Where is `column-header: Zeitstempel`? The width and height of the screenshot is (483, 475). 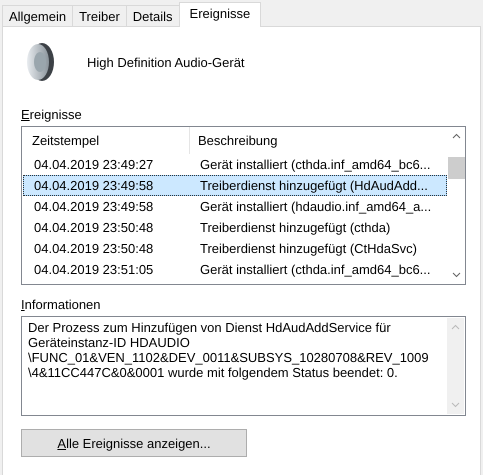 column-header: Zeitstempel is located at coordinates (106, 140).